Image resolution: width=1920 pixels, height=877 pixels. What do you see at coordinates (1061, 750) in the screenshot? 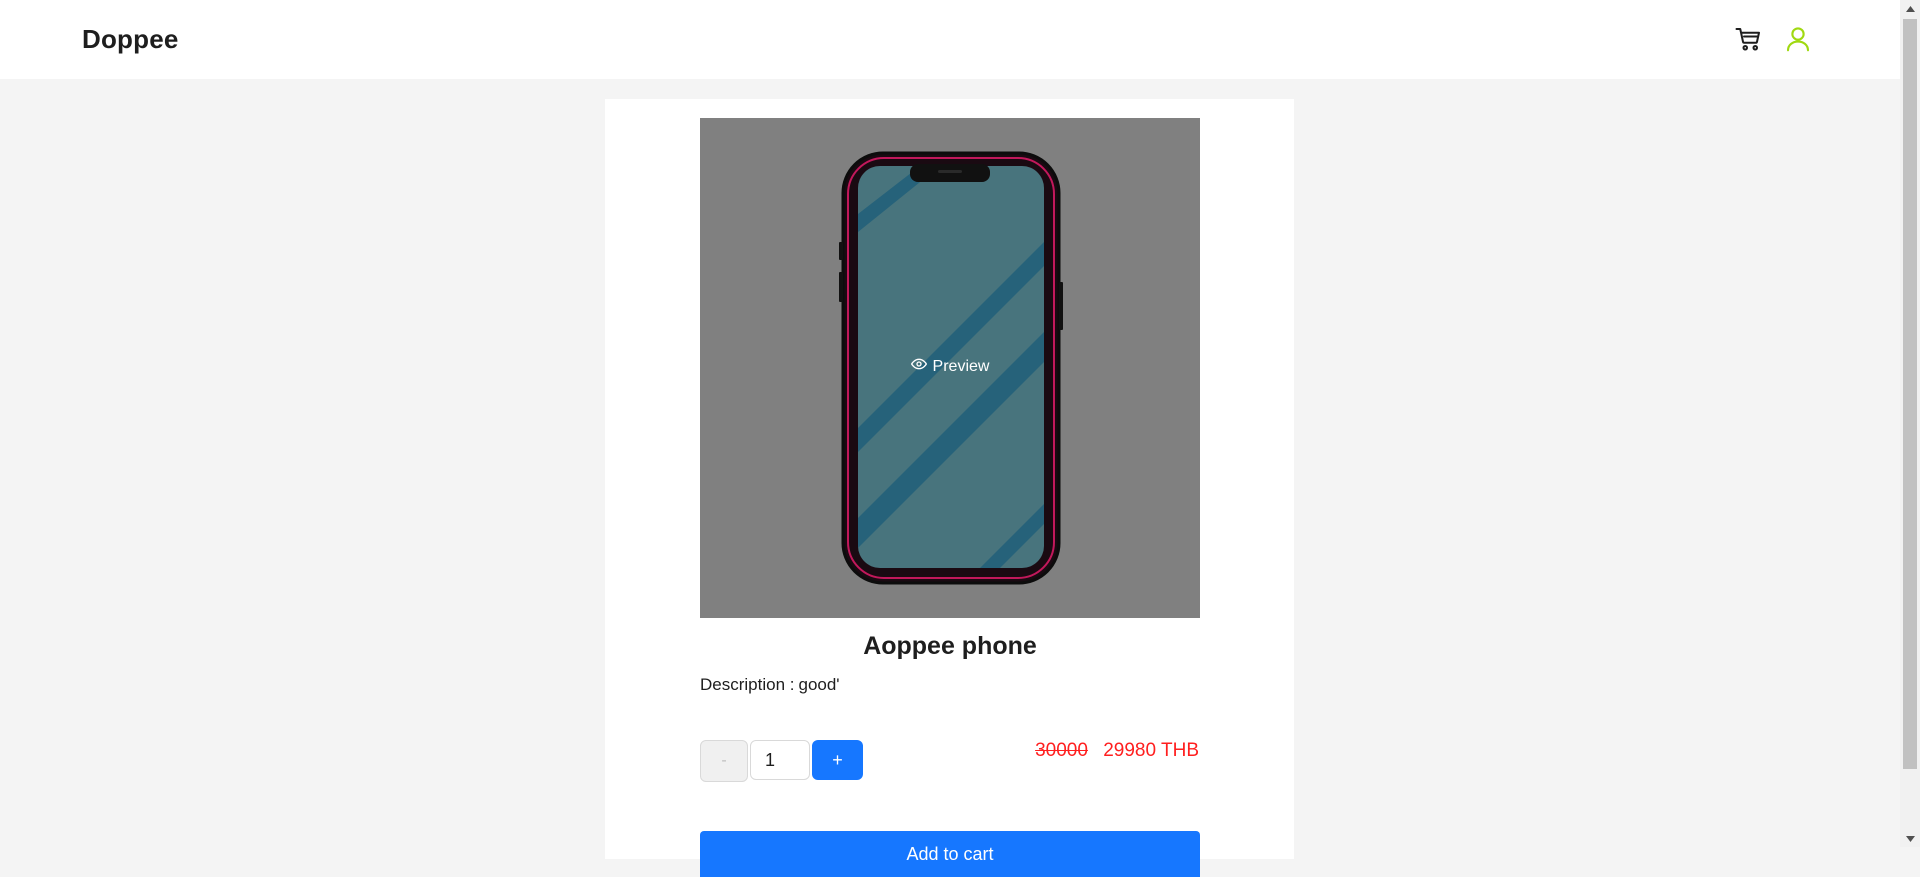
I see `original-price: 30000` at bounding box center [1061, 750].